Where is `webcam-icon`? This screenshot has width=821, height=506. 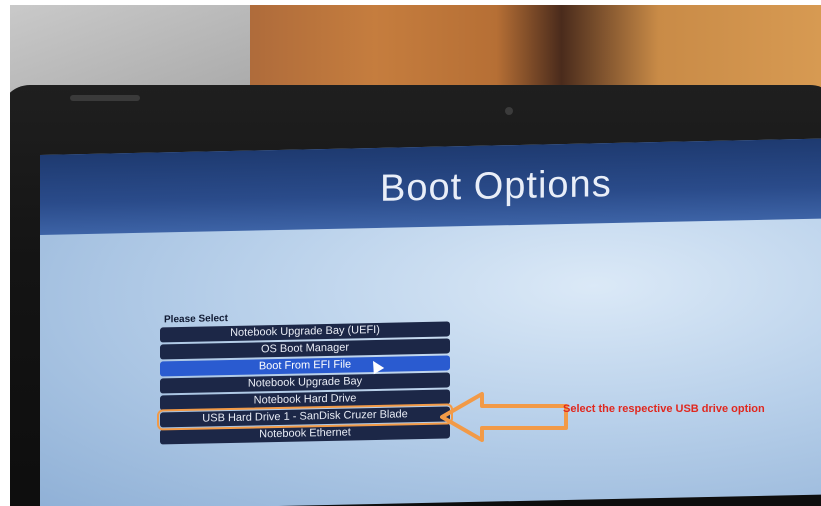
webcam-icon is located at coordinates (509, 111).